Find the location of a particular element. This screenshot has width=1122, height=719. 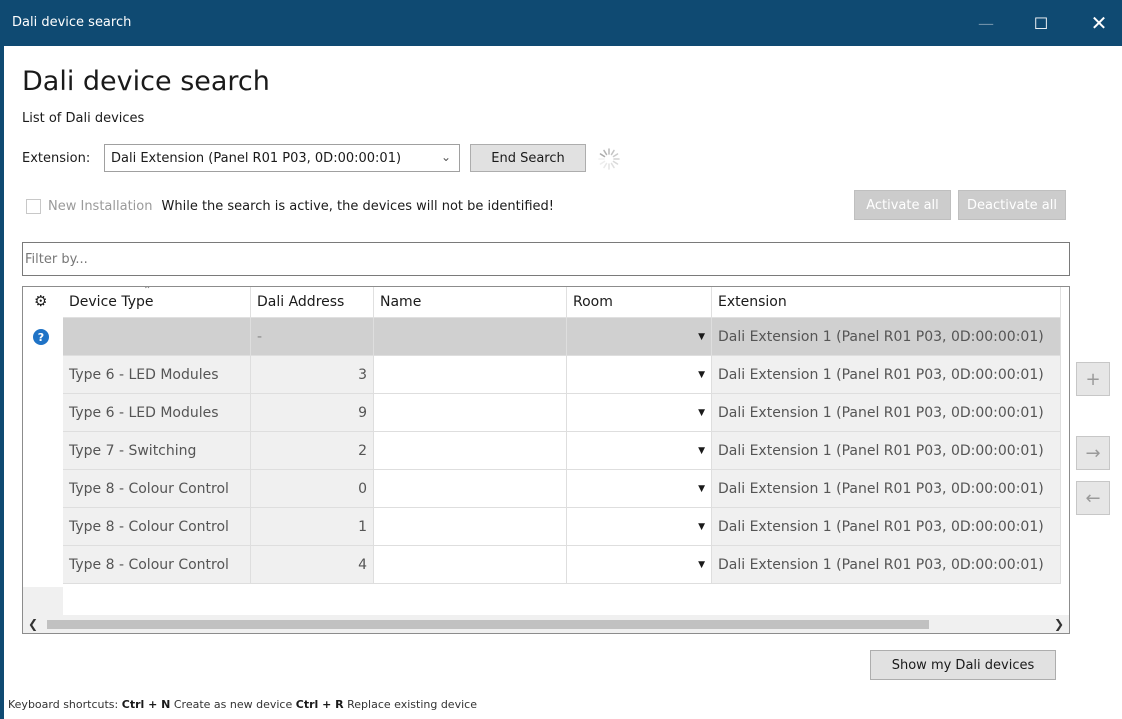

cell-dali-address: 2 is located at coordinates (312, 451).